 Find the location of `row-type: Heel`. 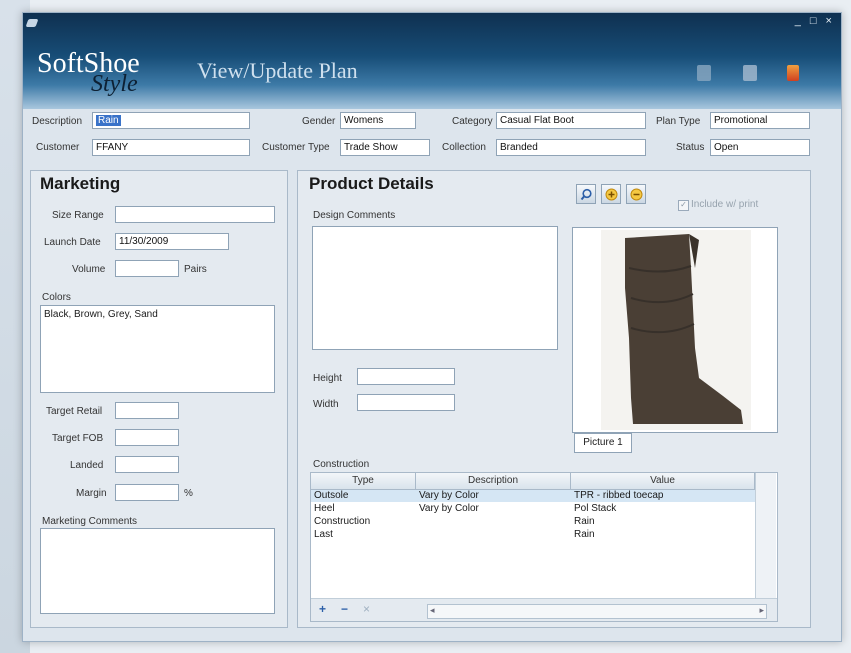

row-type: Heel is located at coordinates (324, 508).